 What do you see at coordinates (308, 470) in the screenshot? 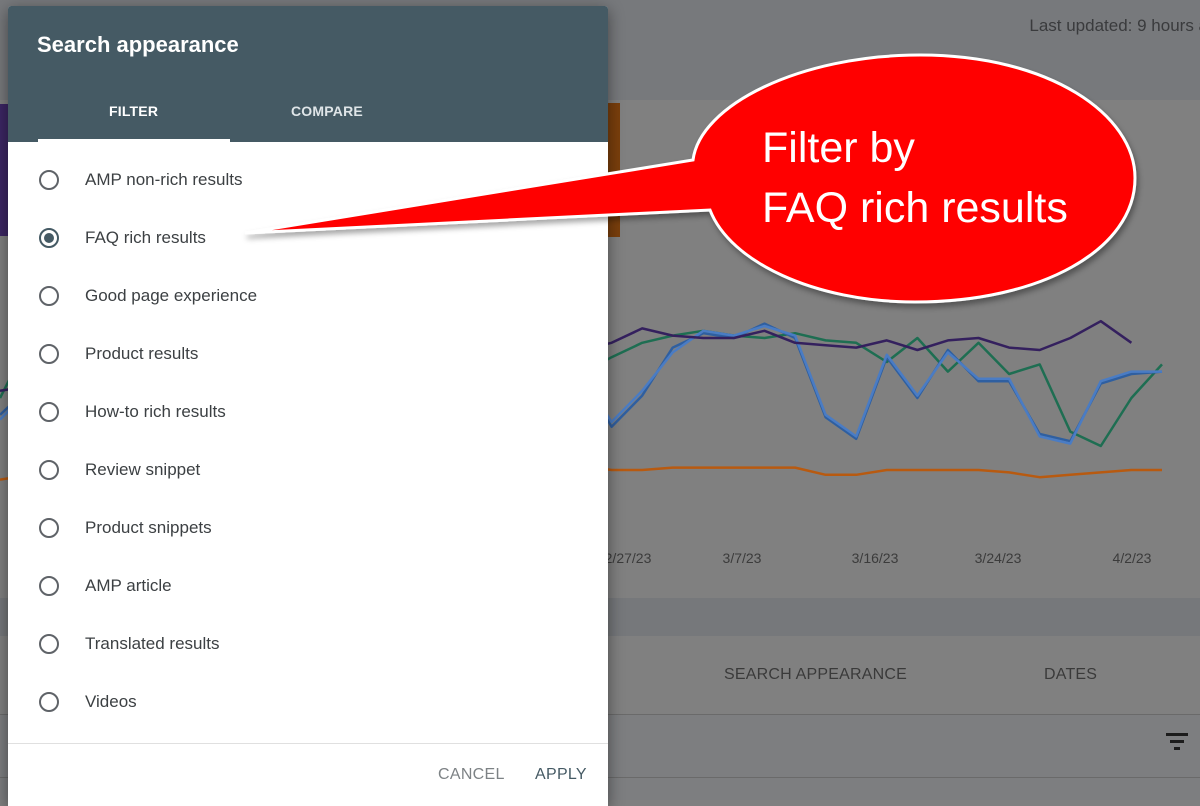
I see `option-item: Review snippet` at bounding box center [308, 470].